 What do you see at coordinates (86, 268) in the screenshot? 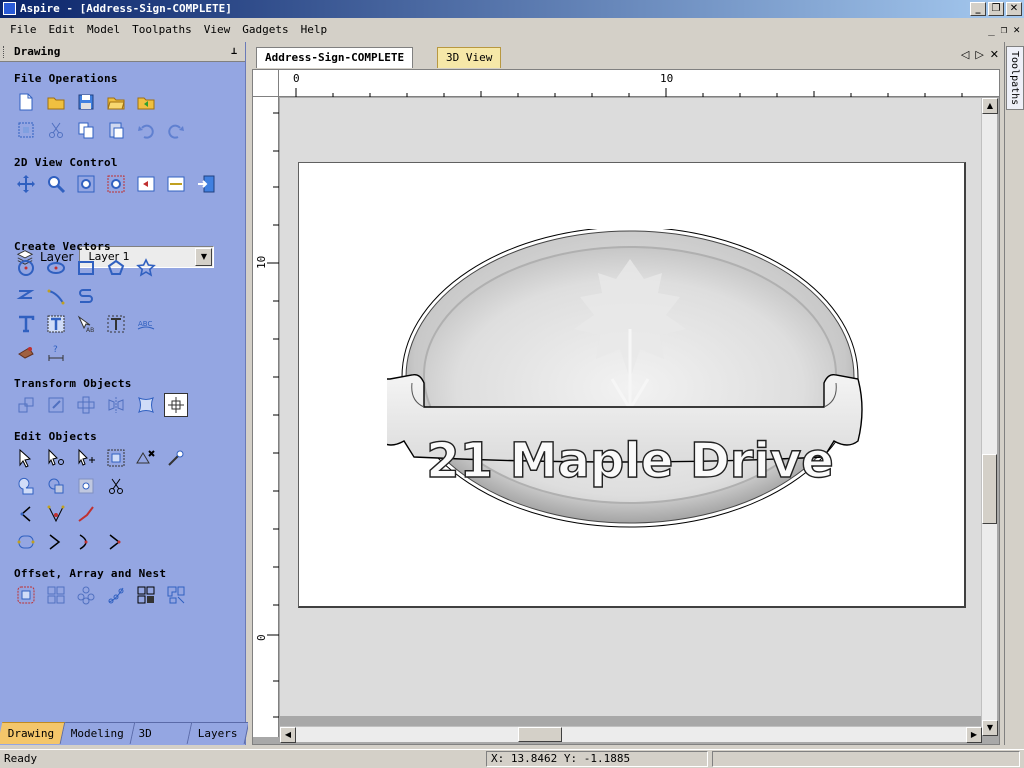
I see `rectangle-icon` at bounding box center [86, 268].